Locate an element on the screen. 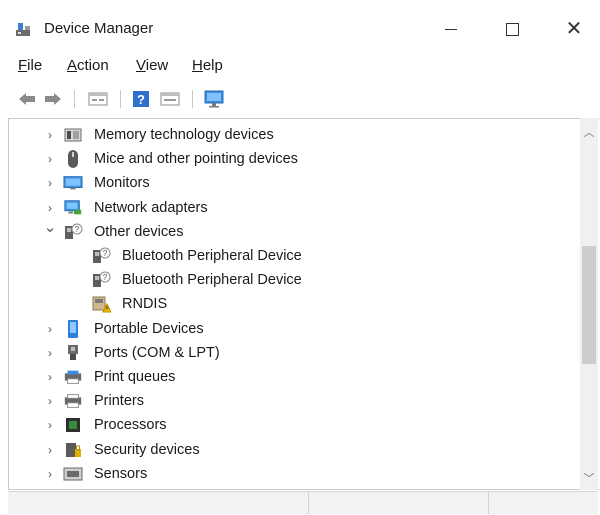 The height and width of the screenshot is (515, 600). scan-hardware-button is located at coordinates (214, 99).